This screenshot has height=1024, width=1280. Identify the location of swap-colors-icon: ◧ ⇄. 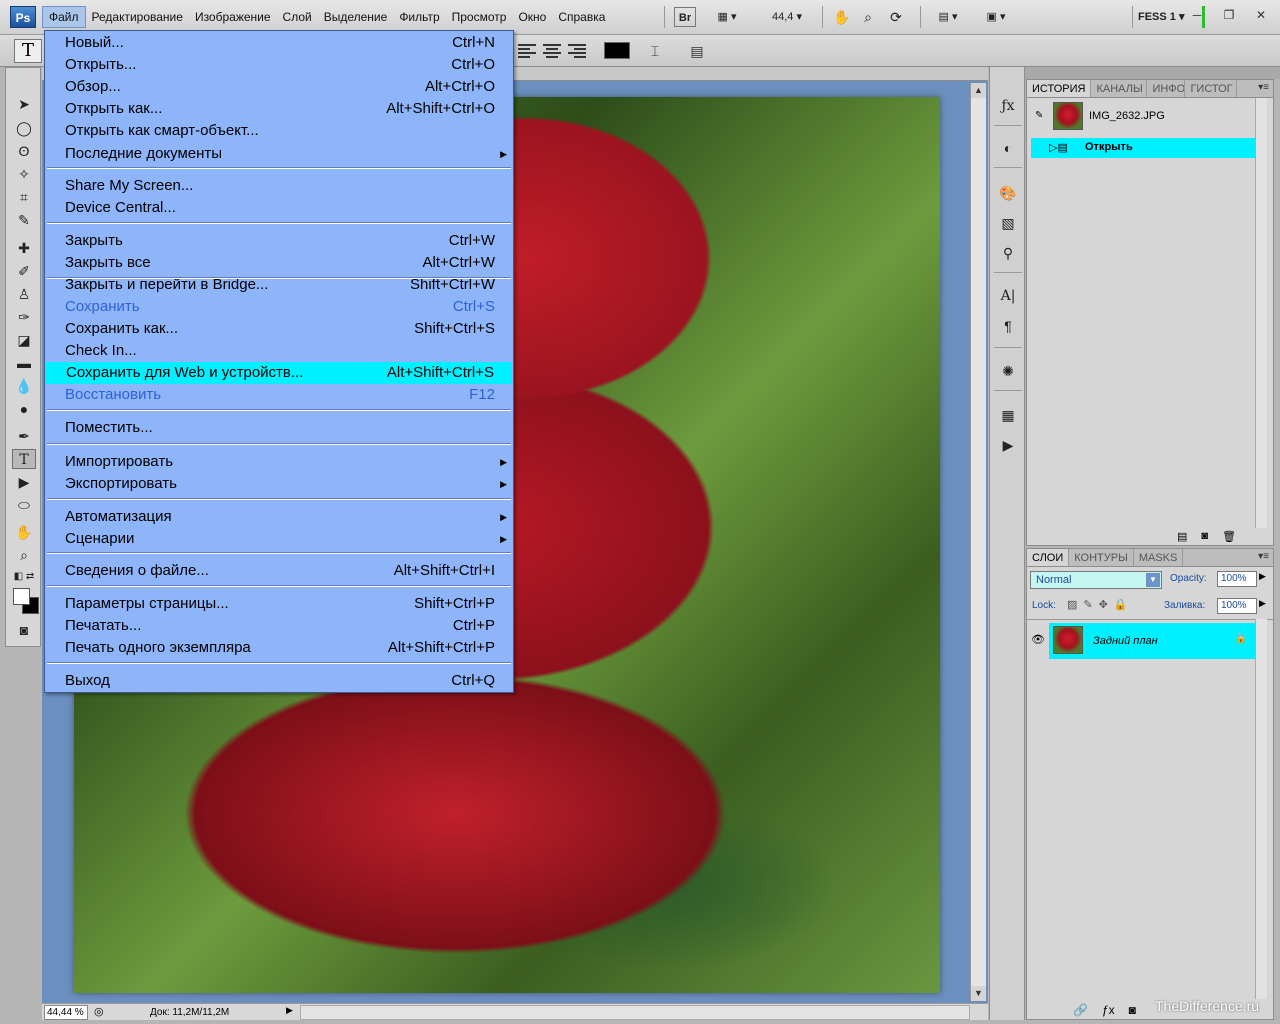
(24, 577).